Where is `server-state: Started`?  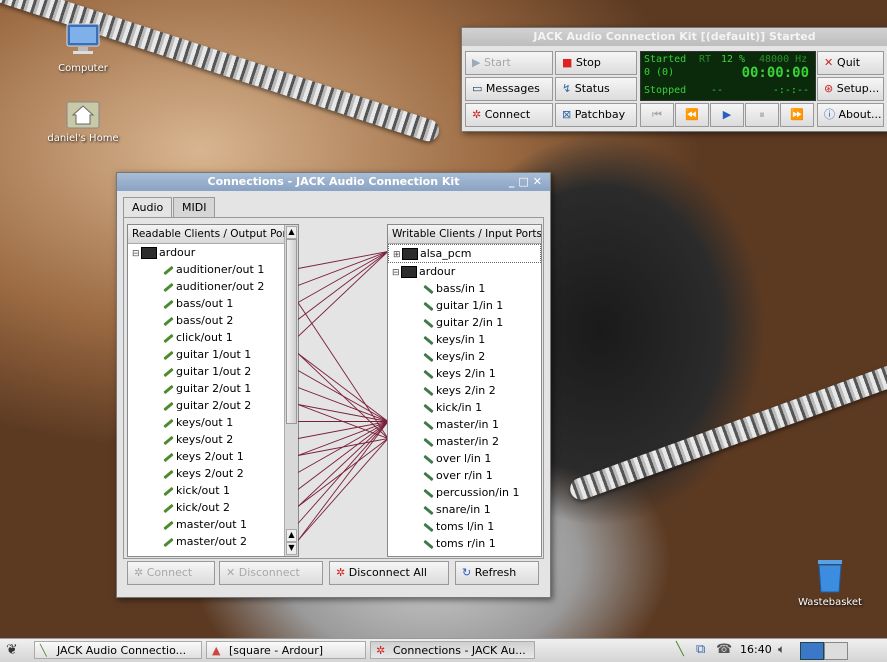
server-state: Started is located at coordinates (665, 59).